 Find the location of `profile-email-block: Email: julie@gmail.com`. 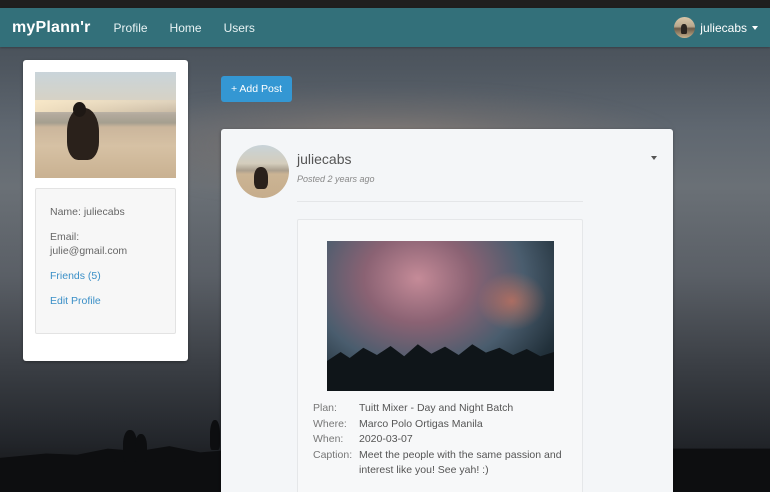

profile-email-block: Email: julie@gmail.com is located at coordinates (105, 244).